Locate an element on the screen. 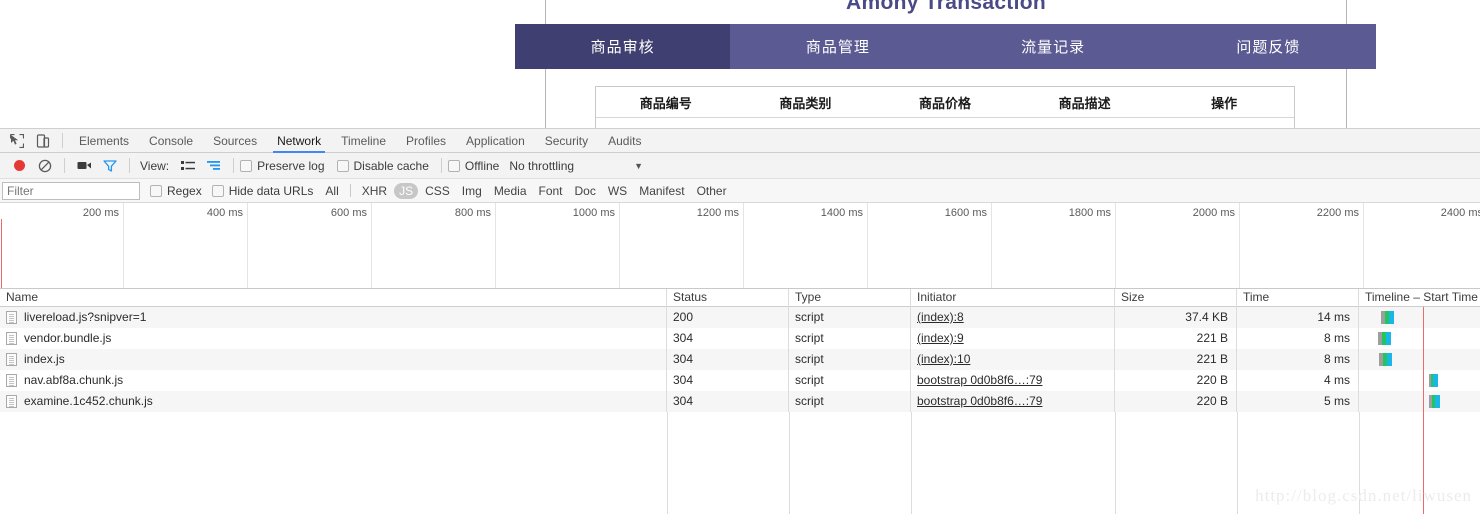  request-initiator: (index):9 is located at coordinates (1013, 338).